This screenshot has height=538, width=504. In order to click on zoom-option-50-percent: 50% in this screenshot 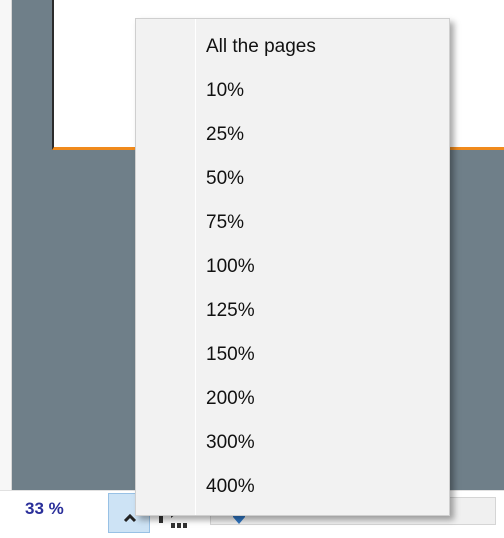, I will do `click(292, 186)`.